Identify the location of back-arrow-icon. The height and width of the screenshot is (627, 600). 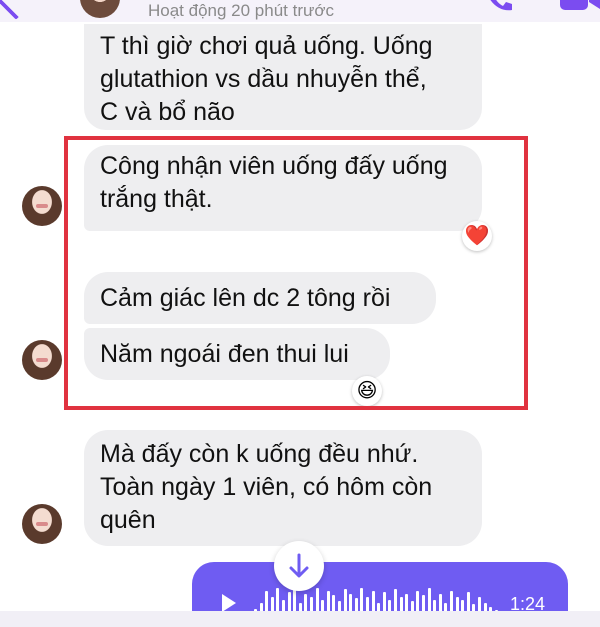
(18, 10).